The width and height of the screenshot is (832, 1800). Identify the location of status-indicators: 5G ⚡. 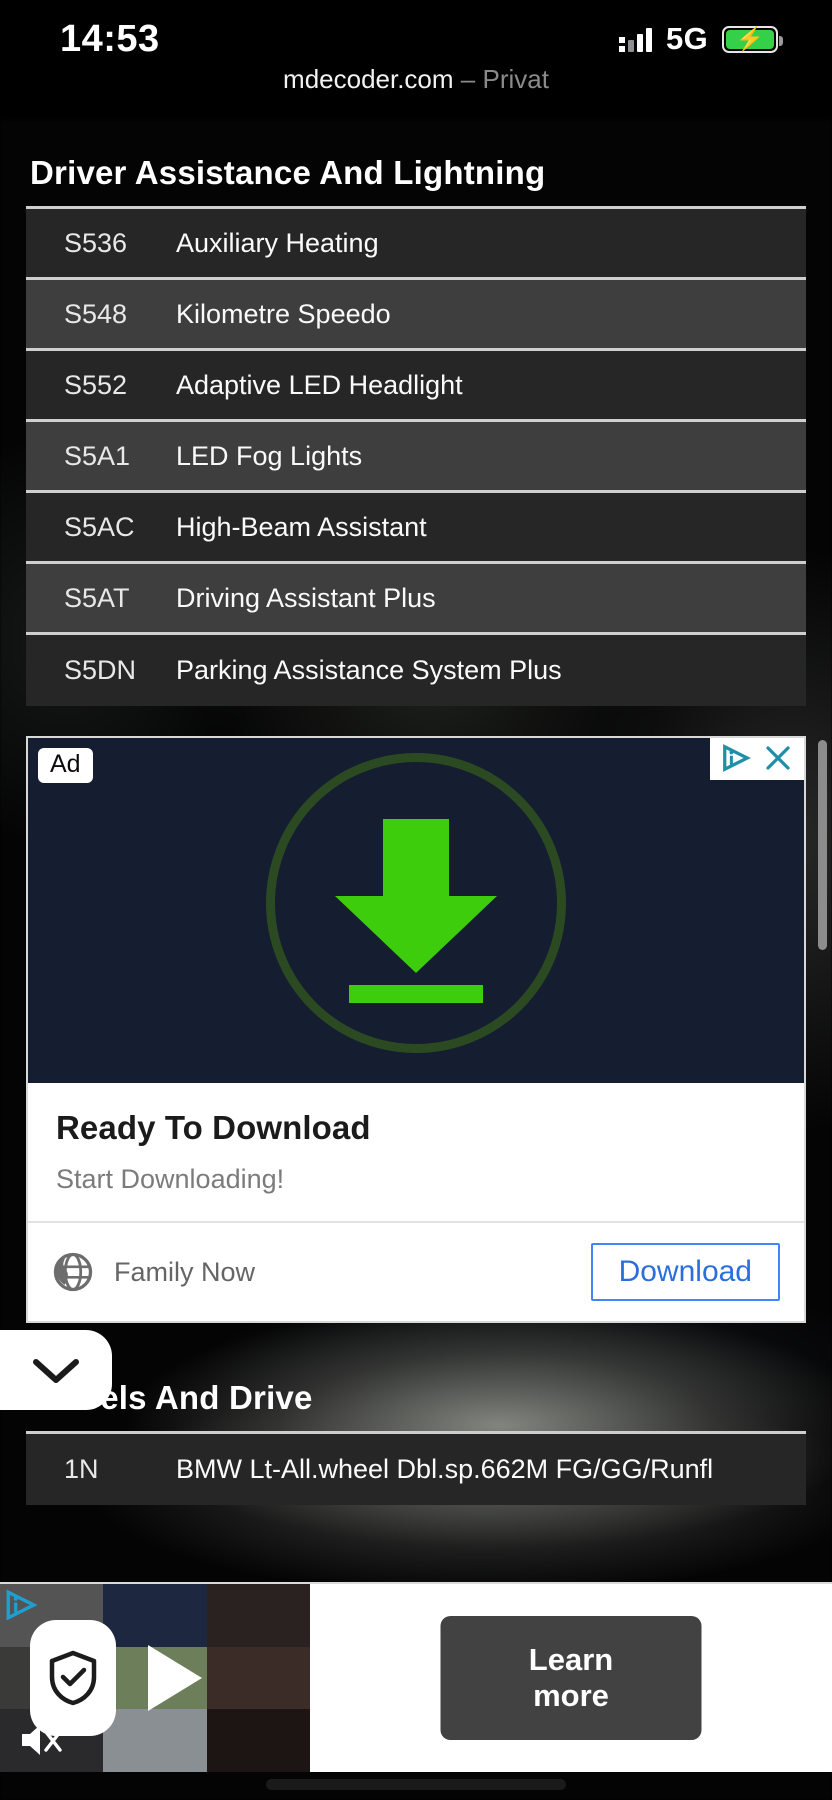
(701, 39).